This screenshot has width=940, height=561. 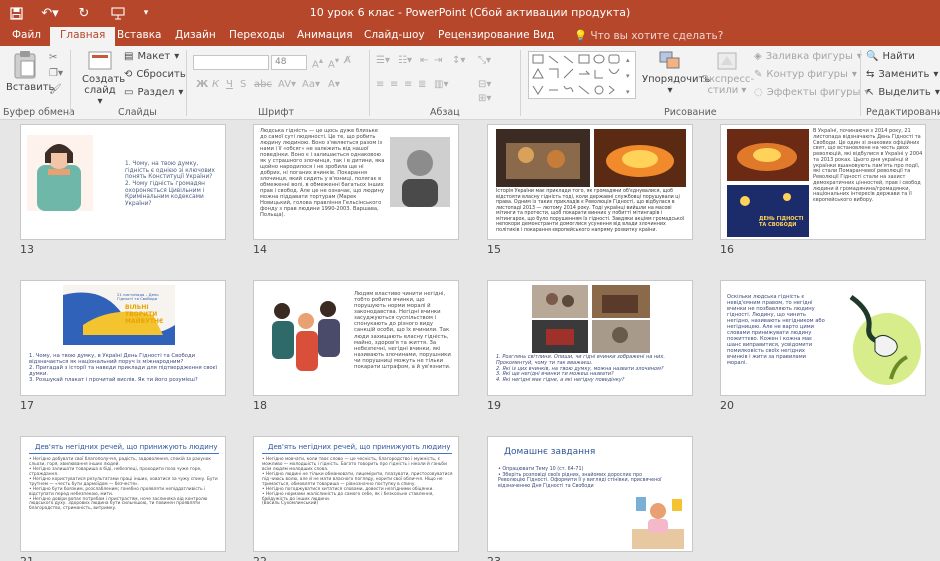 I want to click on tab-file: Файл, so click(x=26, y=35).